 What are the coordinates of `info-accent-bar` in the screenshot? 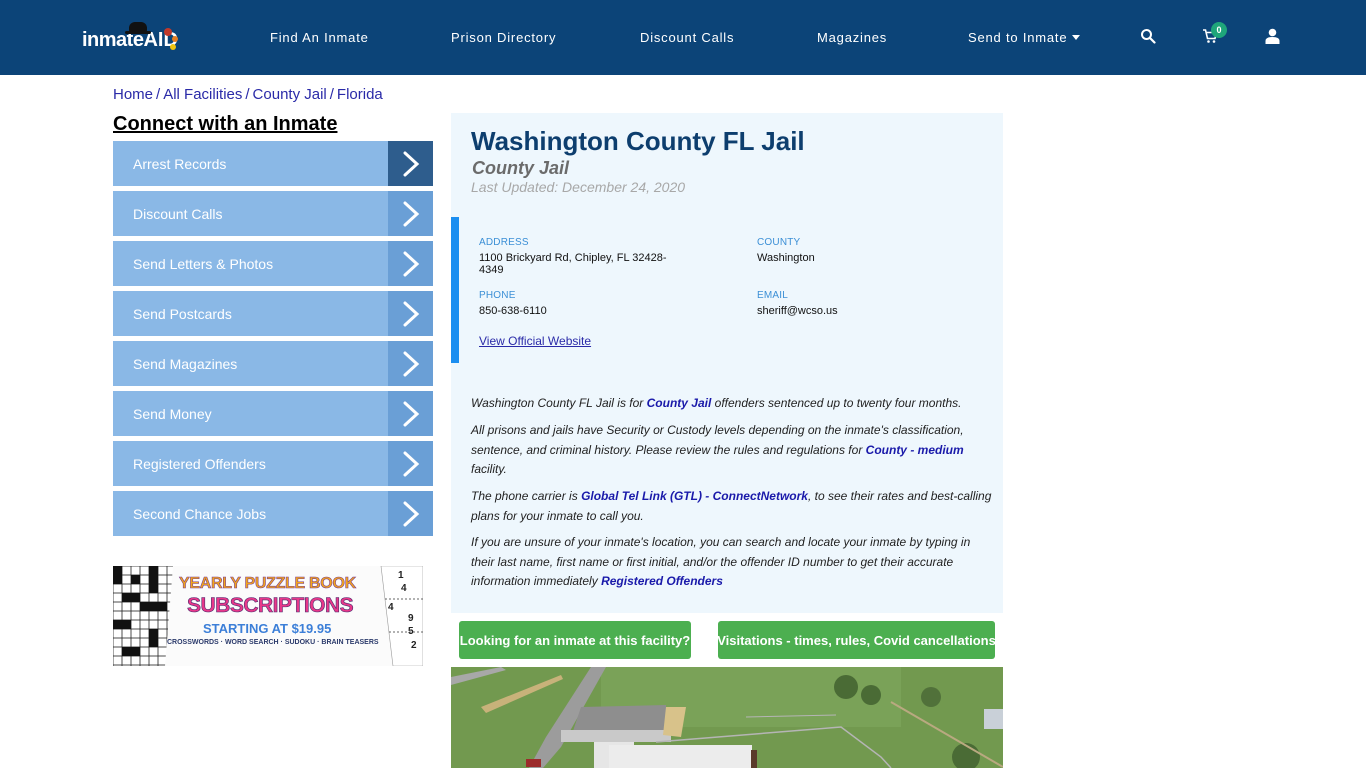 It's located at (455, 290).